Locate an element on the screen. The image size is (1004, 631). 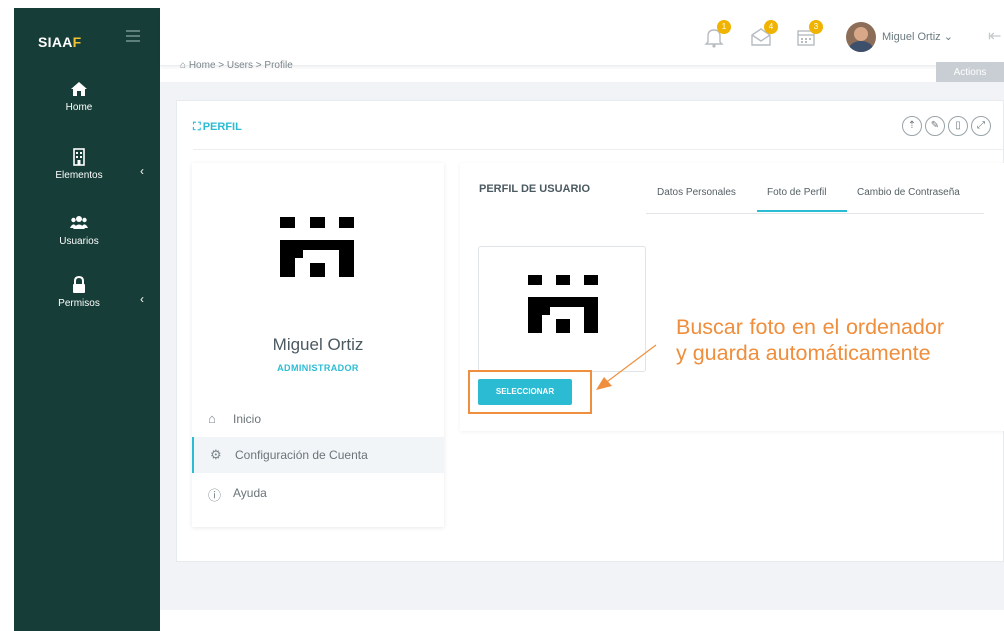
profile-menu-configuracion: ⚙ Configuración de Cuenta is located at coordinates (318, 455).